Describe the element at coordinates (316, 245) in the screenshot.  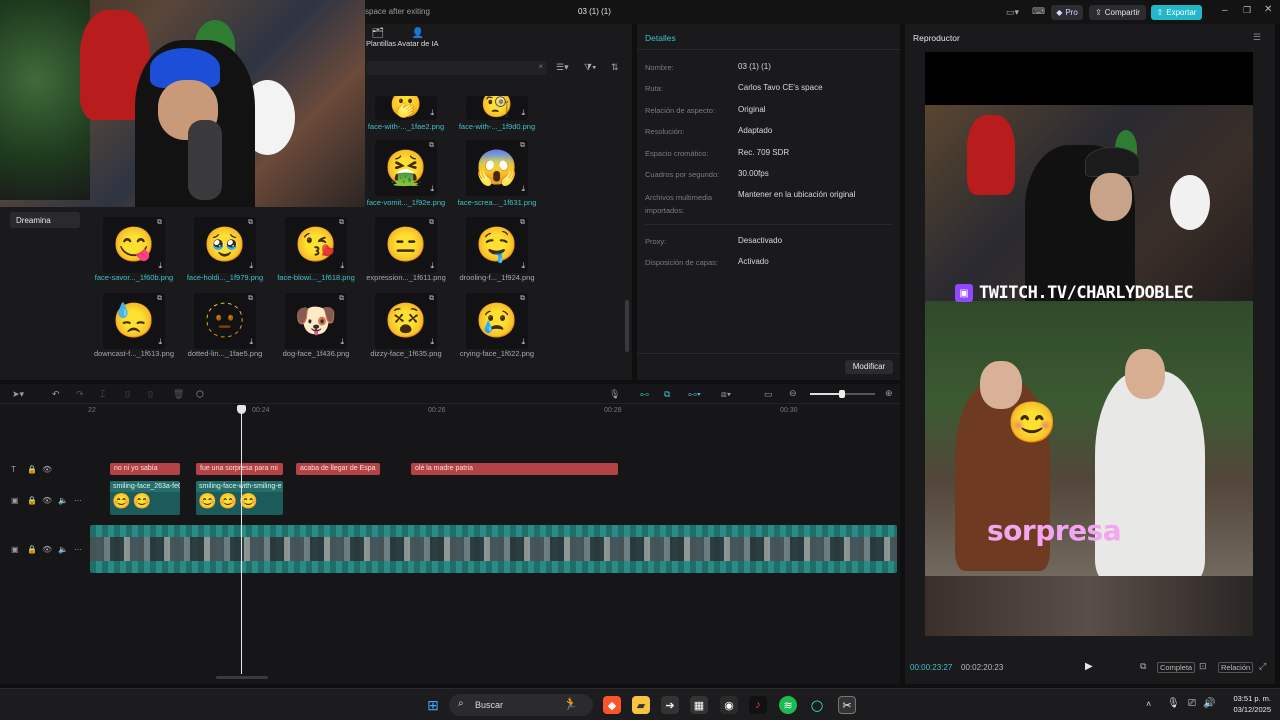
I see `media-thumbnail: 😘 ⧉ ⤓` at that location.